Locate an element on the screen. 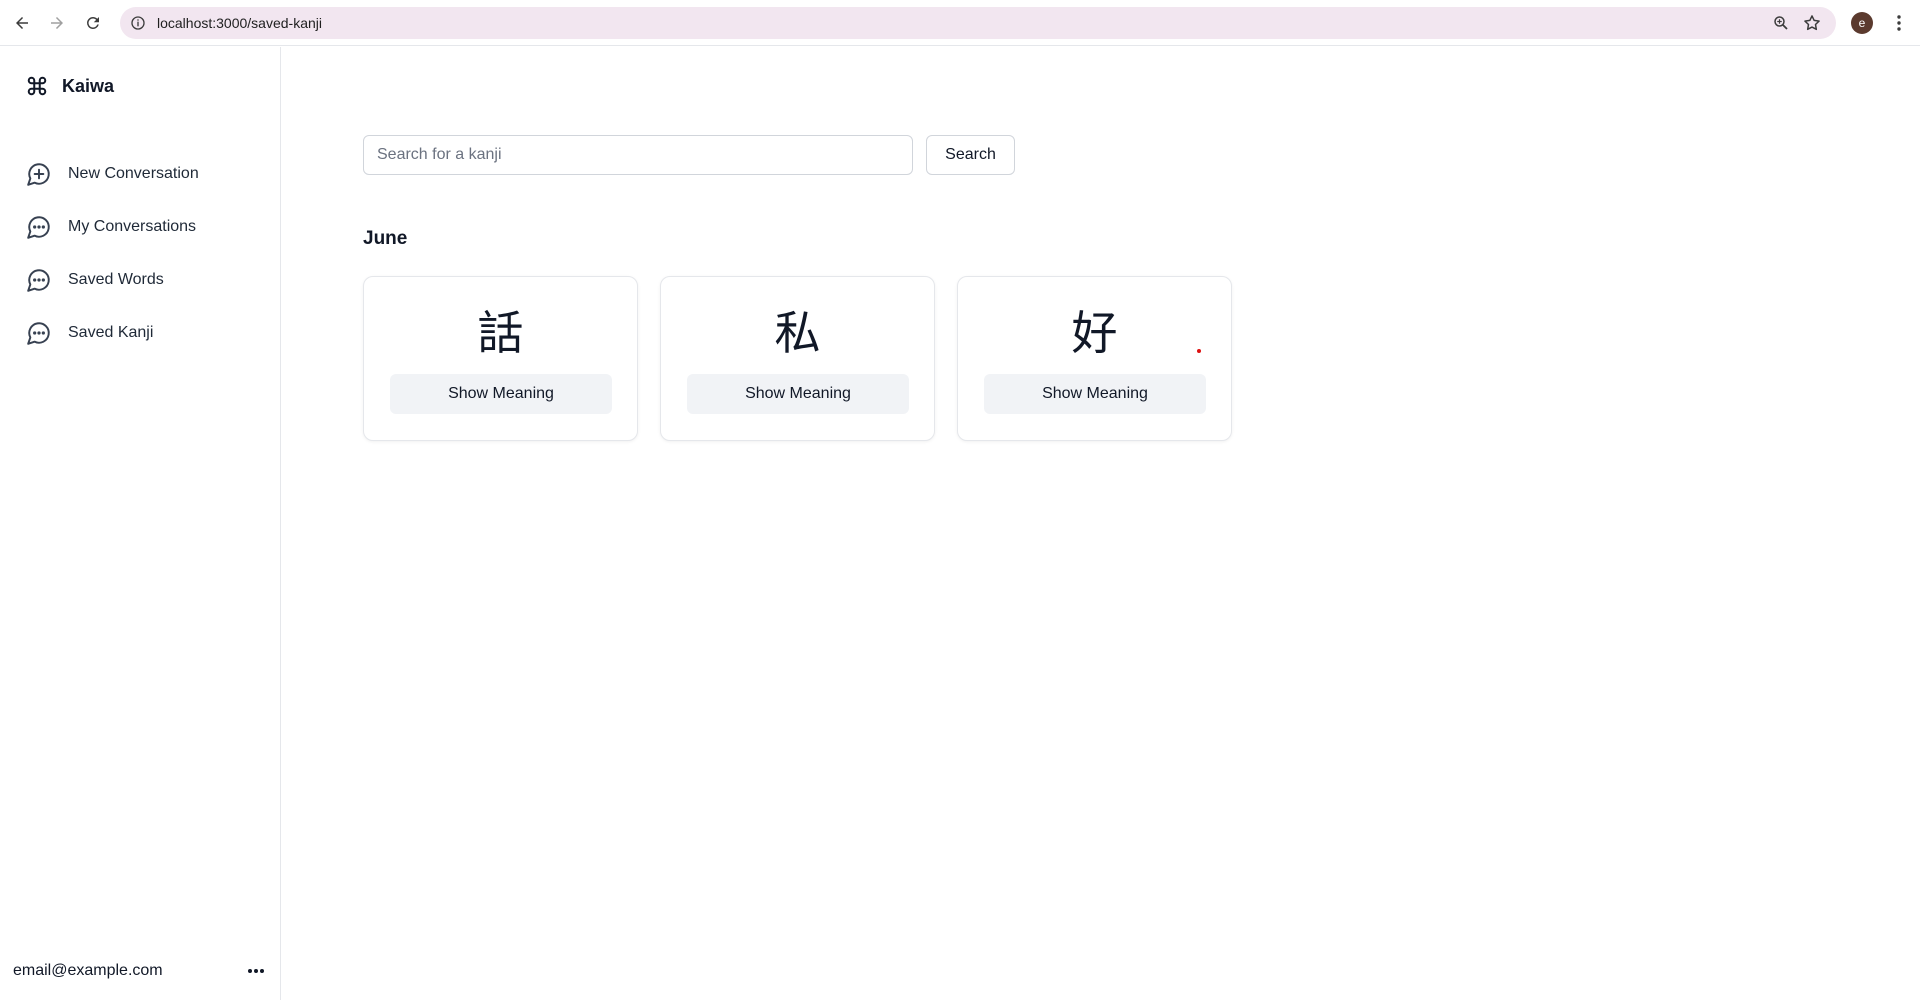 The image size is (1920, 1000). kanji-card: 好 Show Meaning is located at coordinates (1094, 358).